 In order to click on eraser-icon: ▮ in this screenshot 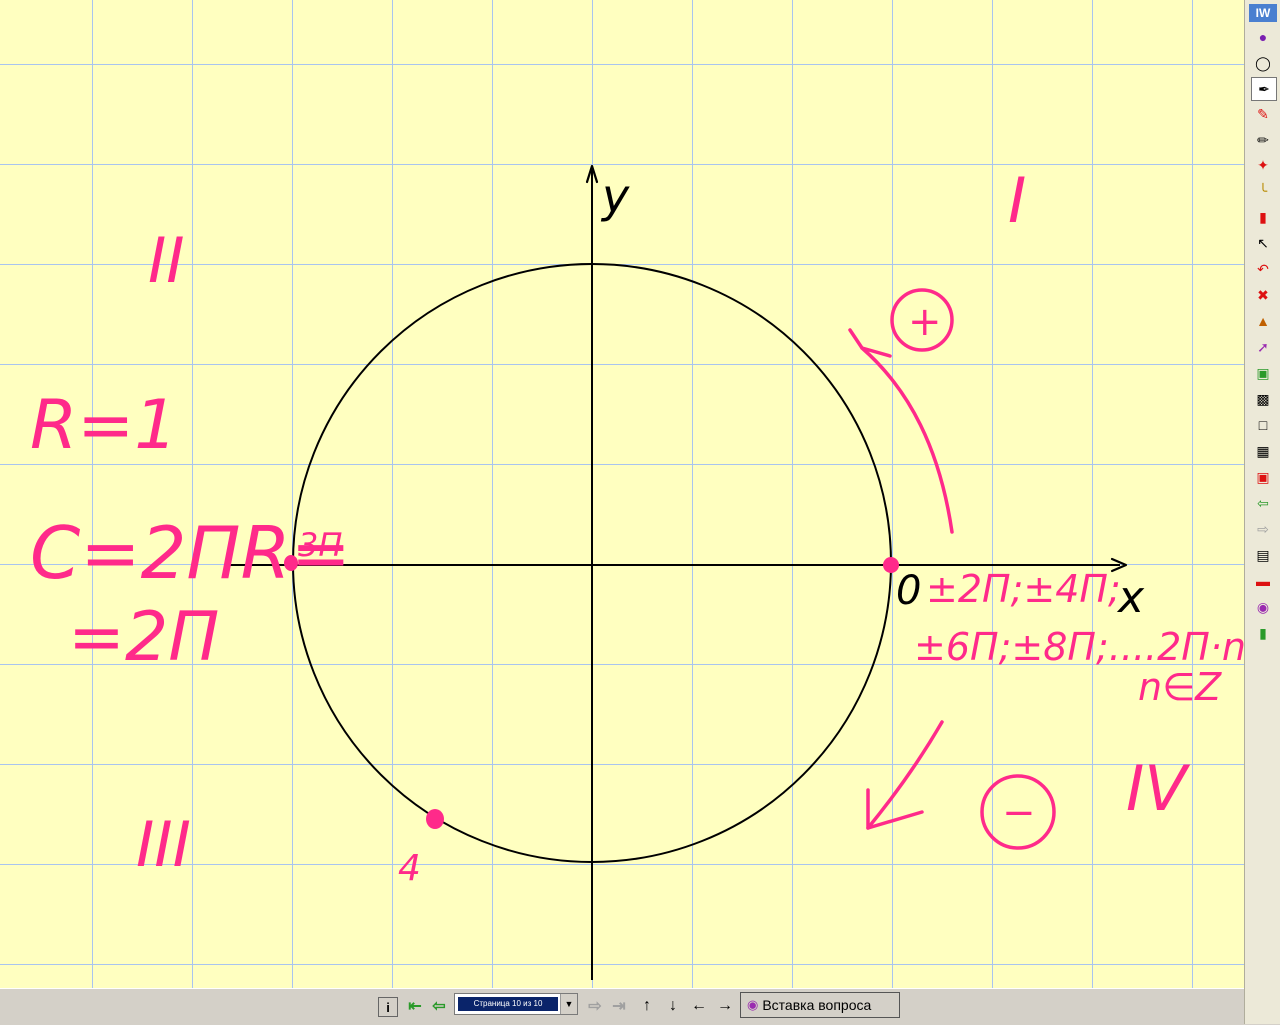, I will do `click(1263, 217)`.